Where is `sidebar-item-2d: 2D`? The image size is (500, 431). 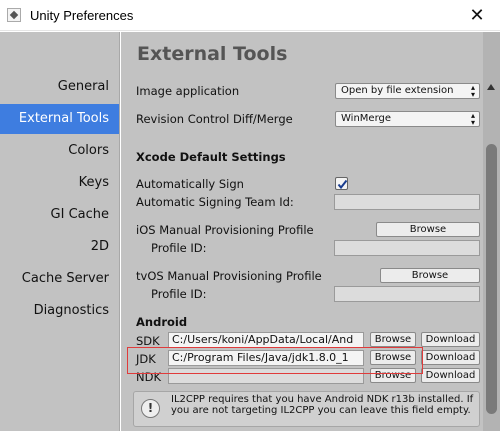 sidebar-item-2d: 2D is located at coordinates (100, 247).